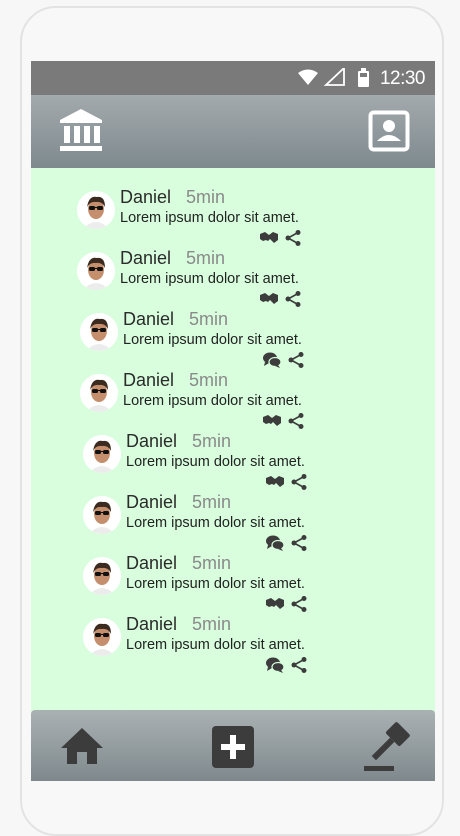 This screenshot has height=836, width=460. I want to click on app-bar, so click(233, 131).